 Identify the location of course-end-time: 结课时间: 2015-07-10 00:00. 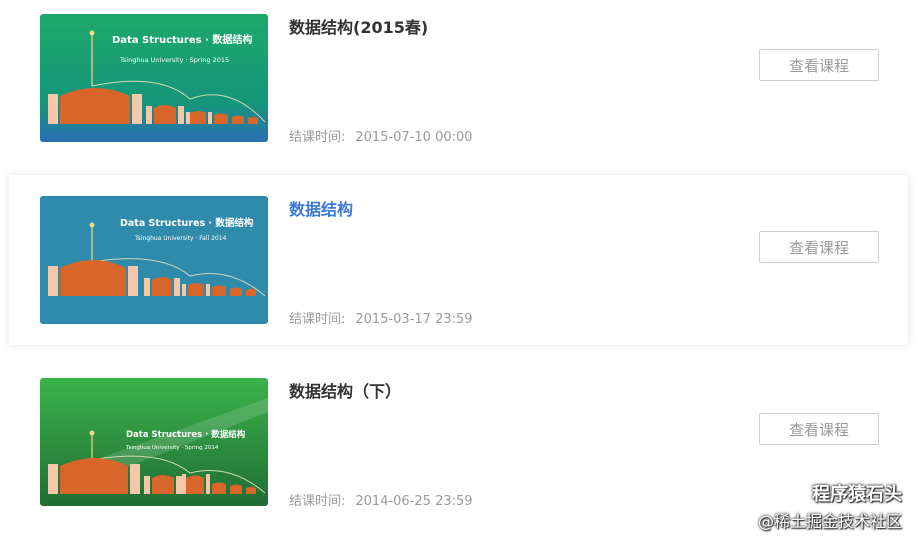
(381, 135).